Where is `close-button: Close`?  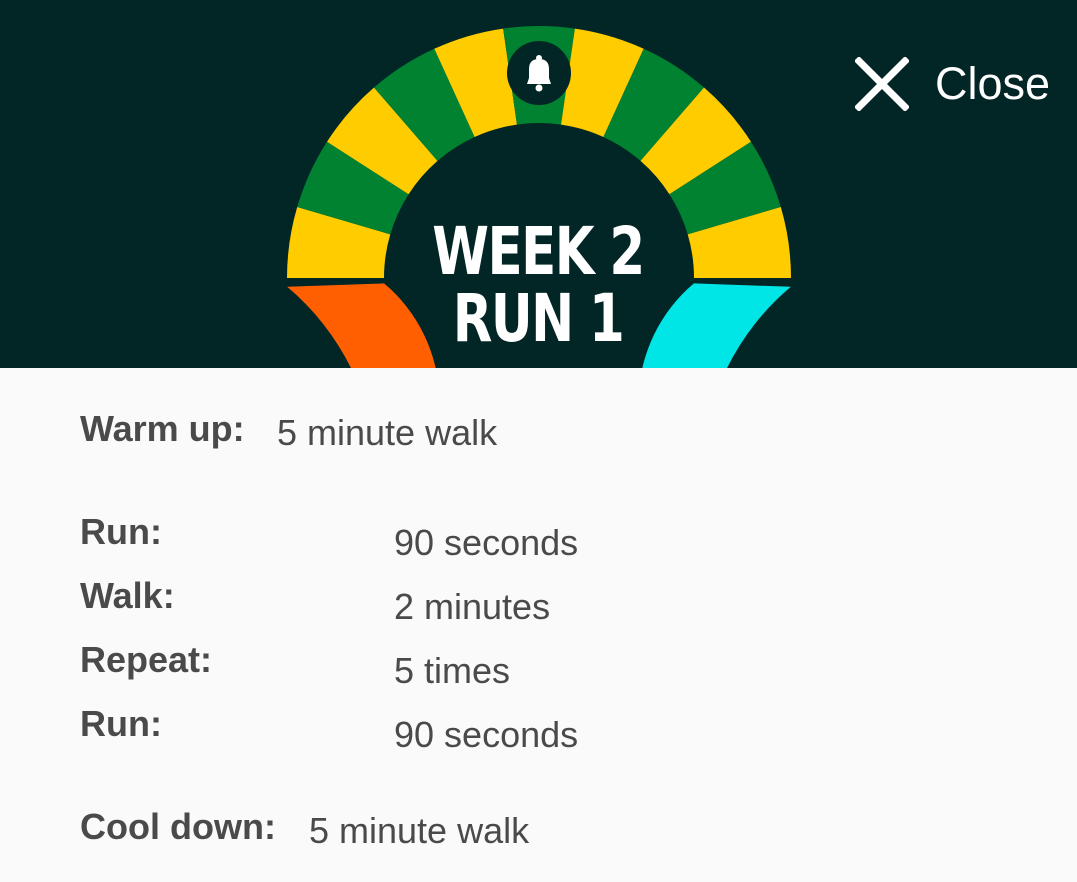 close-button: Close is located at coordinates (952, 84).